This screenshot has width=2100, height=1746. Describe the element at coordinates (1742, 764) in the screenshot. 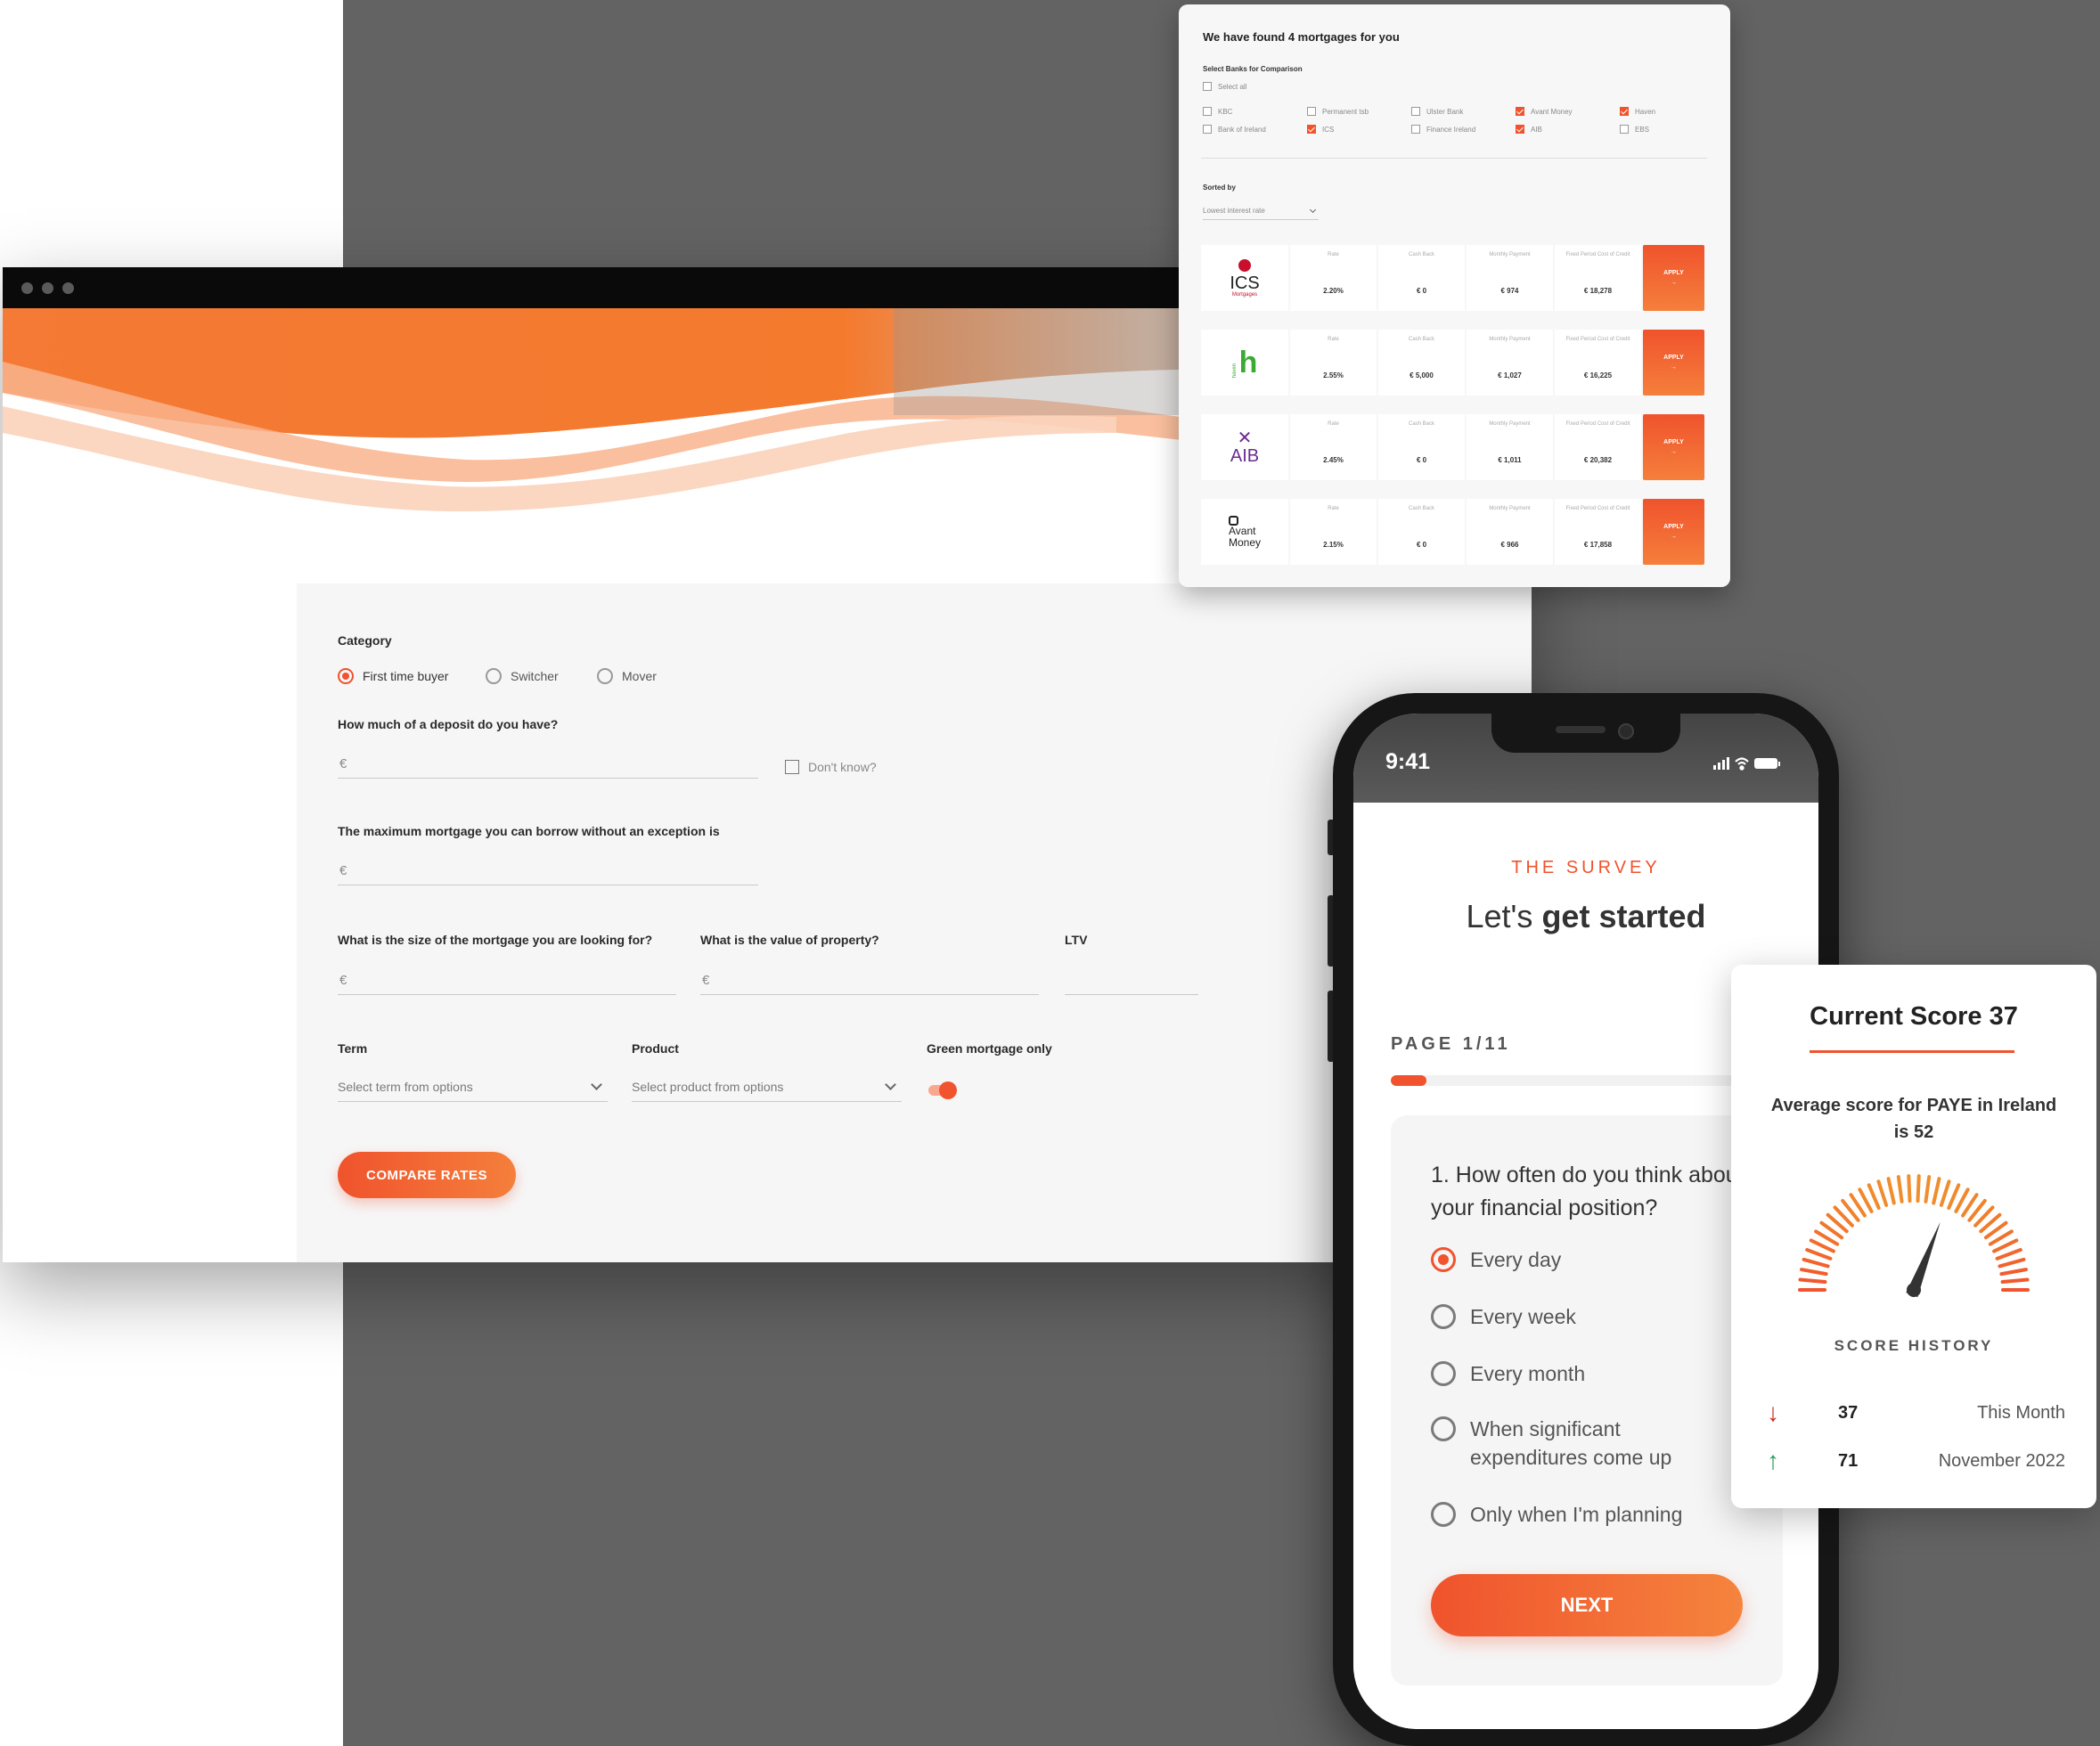

I see `wifi-icon` at that location.